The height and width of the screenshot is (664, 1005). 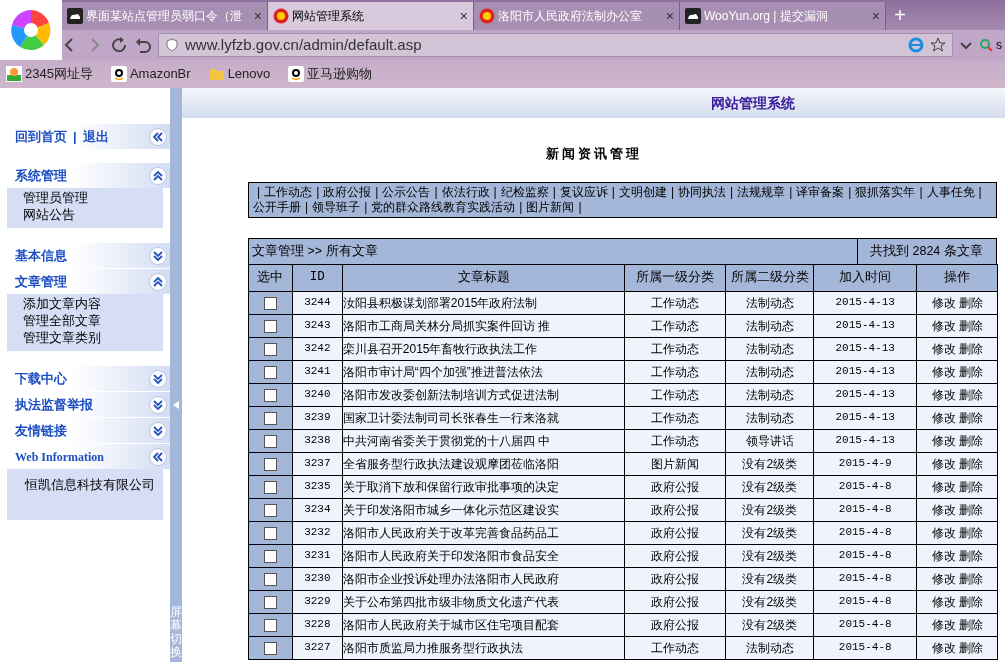 What do you see at coordinates (550, 206) in the screenshot?
I see `category-link: 图片新闻` at bounding box center [550, 206].